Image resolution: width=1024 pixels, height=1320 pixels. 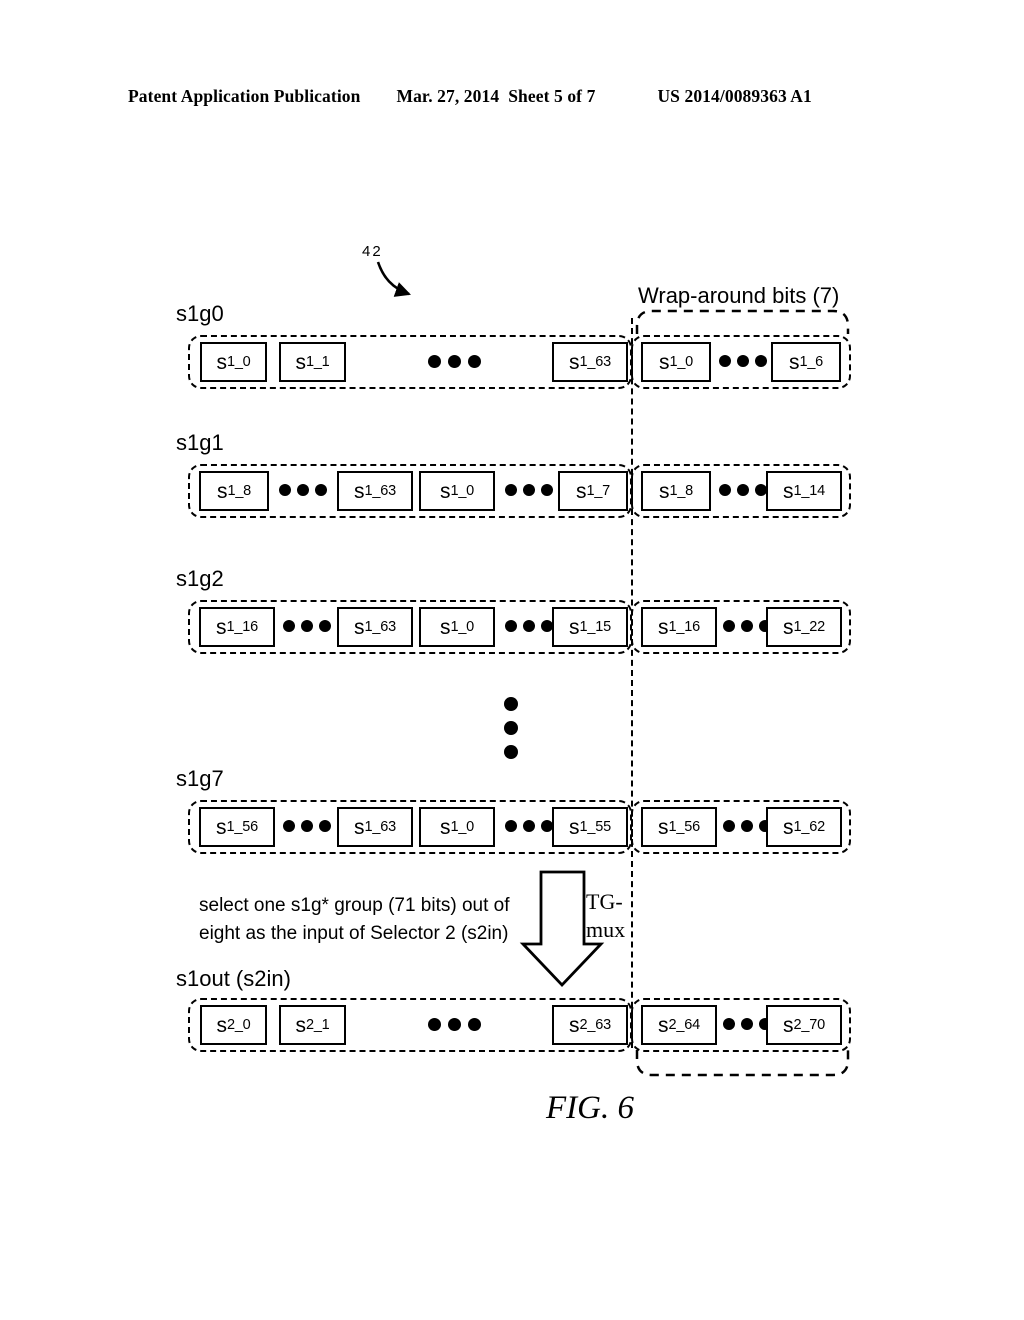 What do you see at coordinates (595, 626) in the screenshot?
I see `cell-subscript: 1_15` at bounding box center [595, 626].